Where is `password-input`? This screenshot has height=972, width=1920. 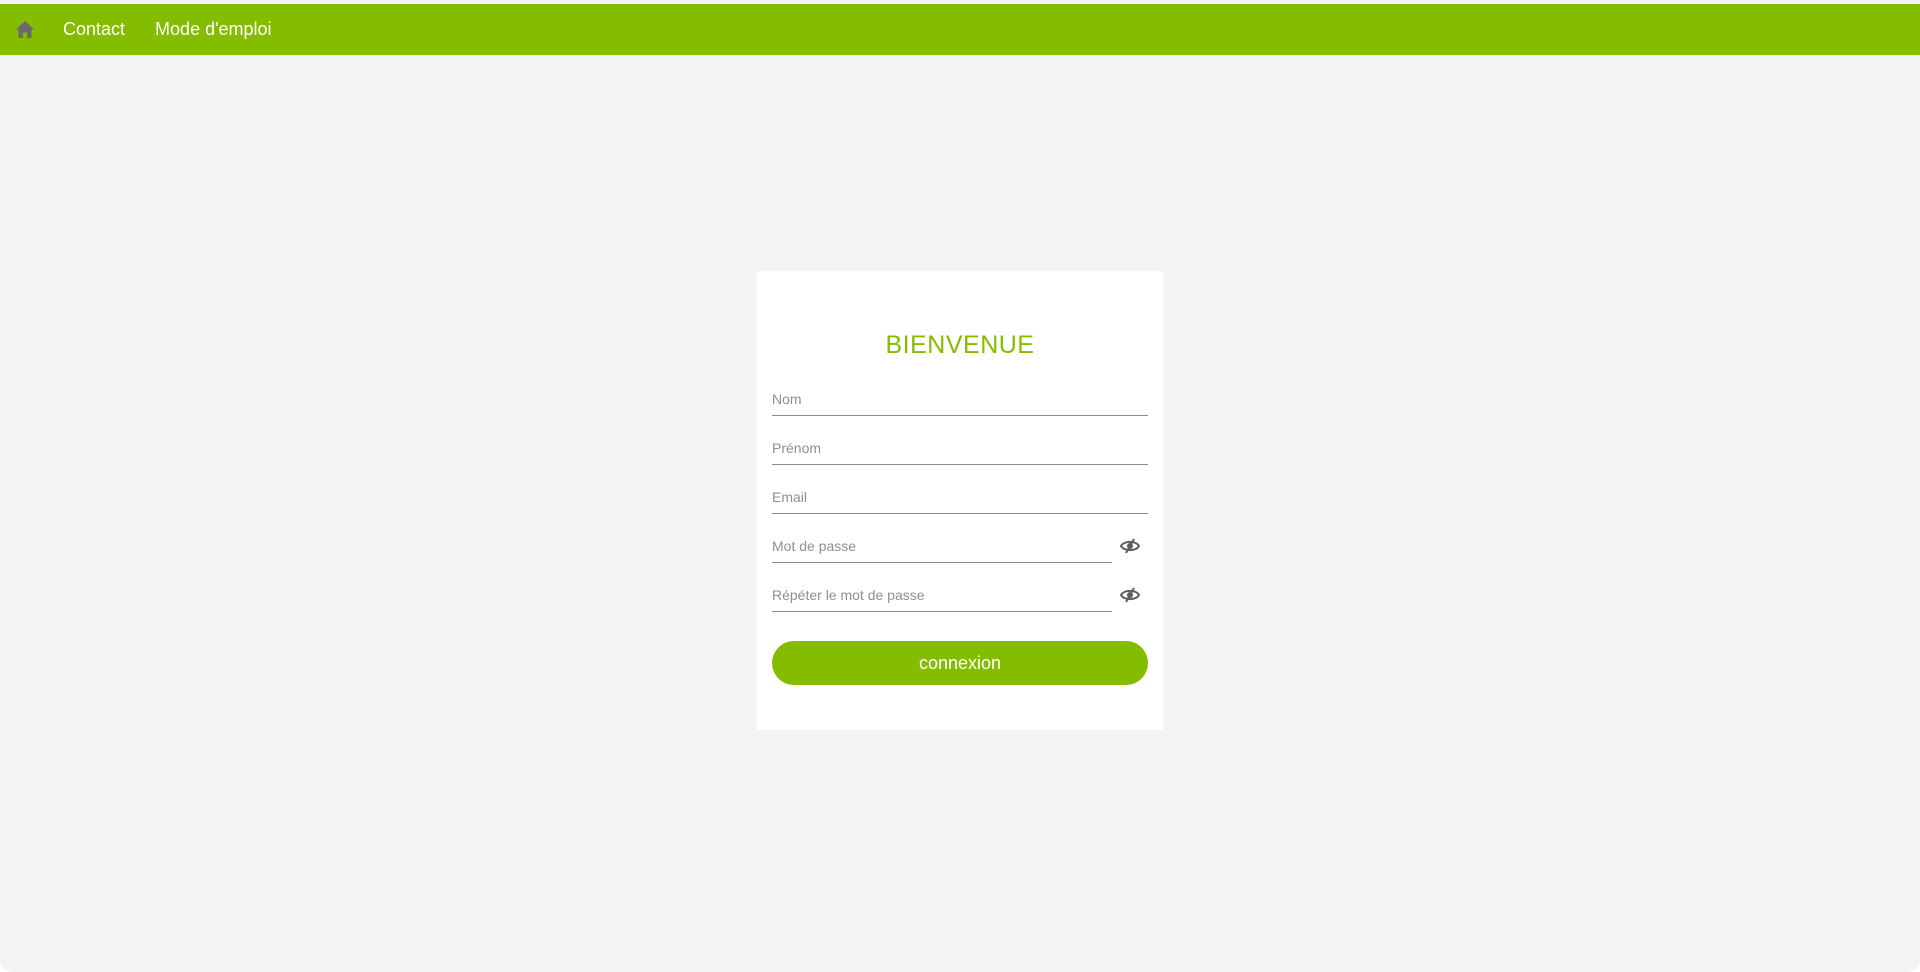 password-input is located at coordinates (942, 546).